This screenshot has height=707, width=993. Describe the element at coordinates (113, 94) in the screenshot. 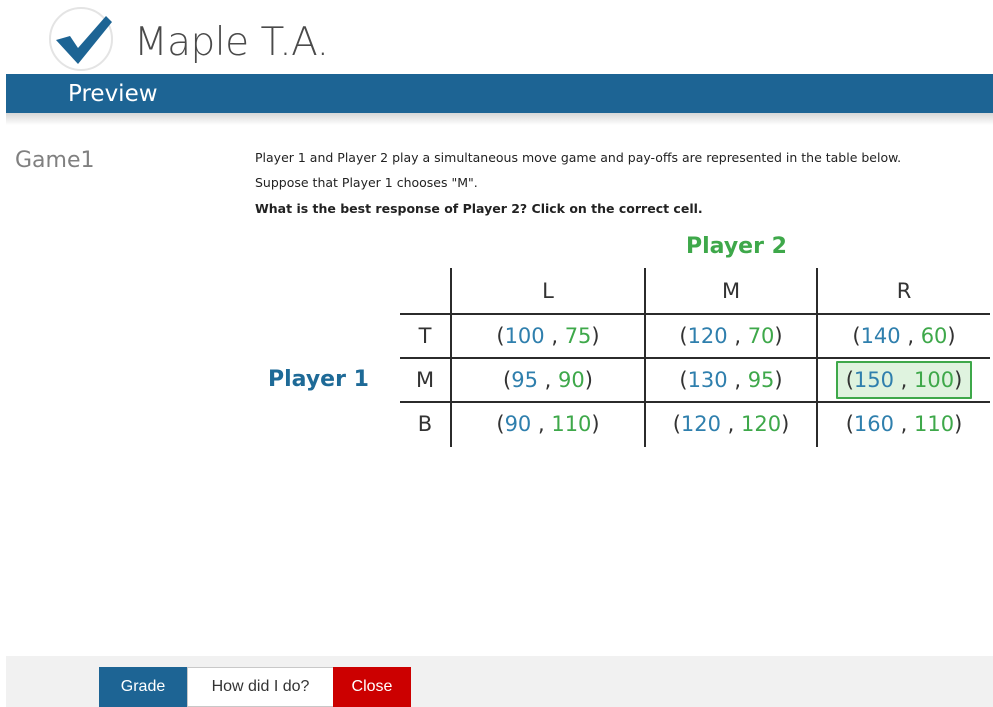

I see `page-title: Preview` at that location.